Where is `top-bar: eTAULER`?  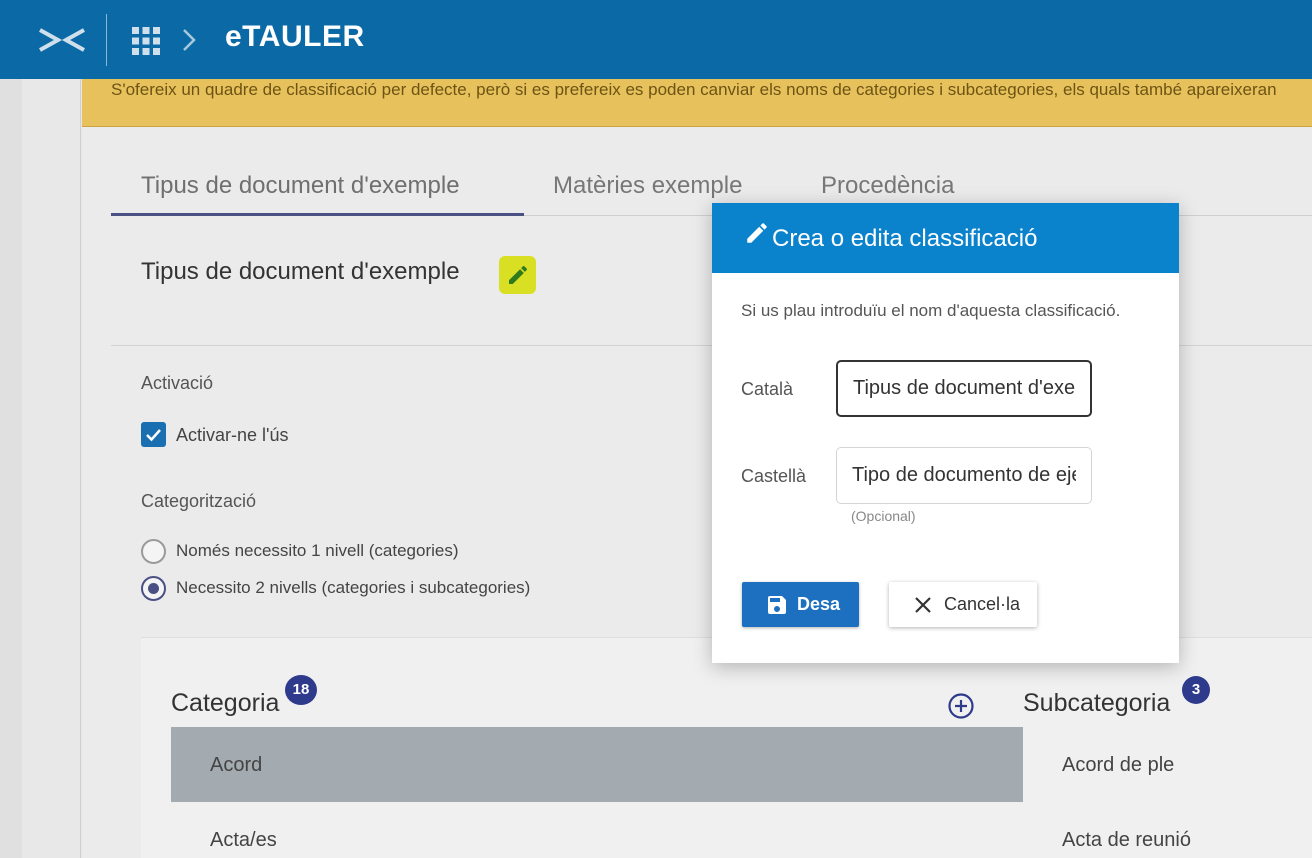 top-bar: eTAULER is located at coordinates (656, 39).